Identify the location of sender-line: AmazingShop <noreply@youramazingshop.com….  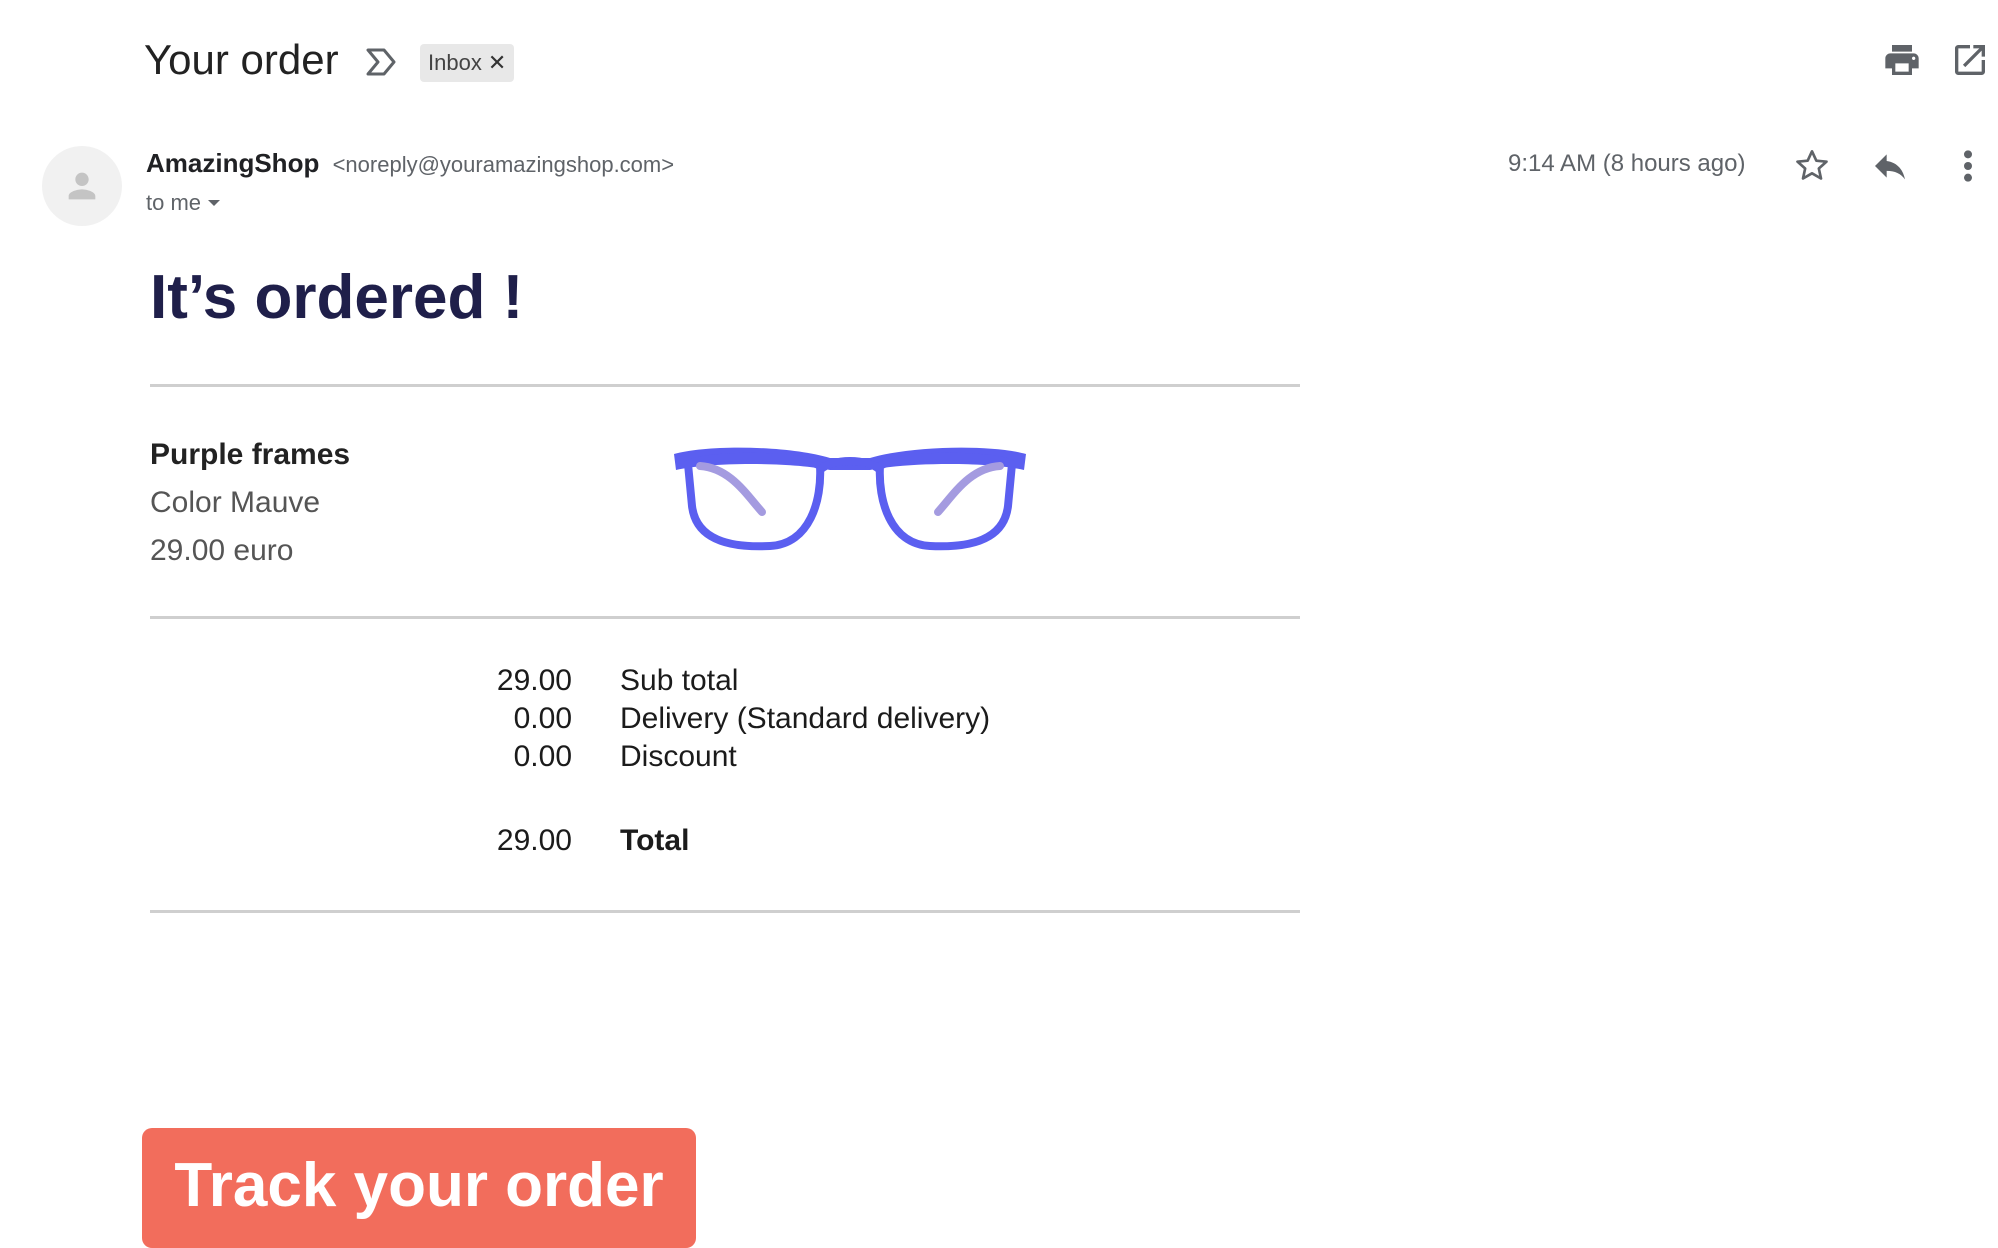
(410, 163).